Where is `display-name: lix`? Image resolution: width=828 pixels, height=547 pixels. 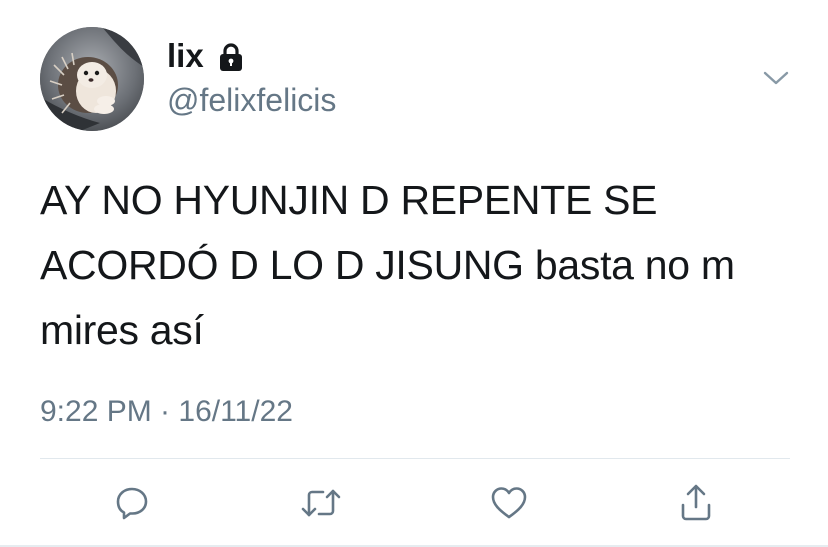
display-name: lix is located at coordinates (185, 56).